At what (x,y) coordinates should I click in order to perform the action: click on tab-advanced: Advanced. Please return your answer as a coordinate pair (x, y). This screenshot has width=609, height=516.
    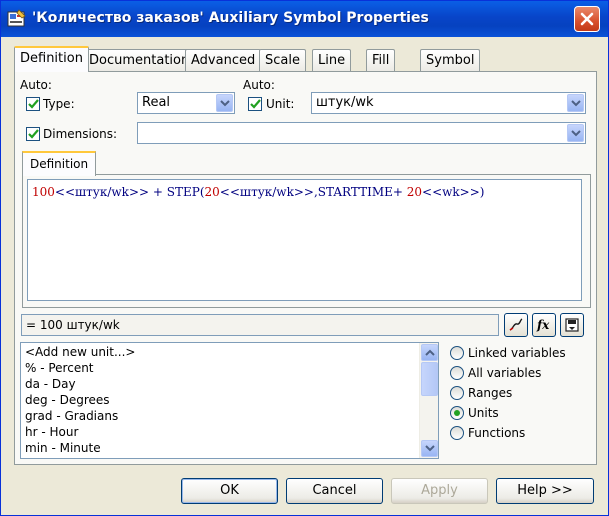
    Looking at the image, I should click on (223, 60).